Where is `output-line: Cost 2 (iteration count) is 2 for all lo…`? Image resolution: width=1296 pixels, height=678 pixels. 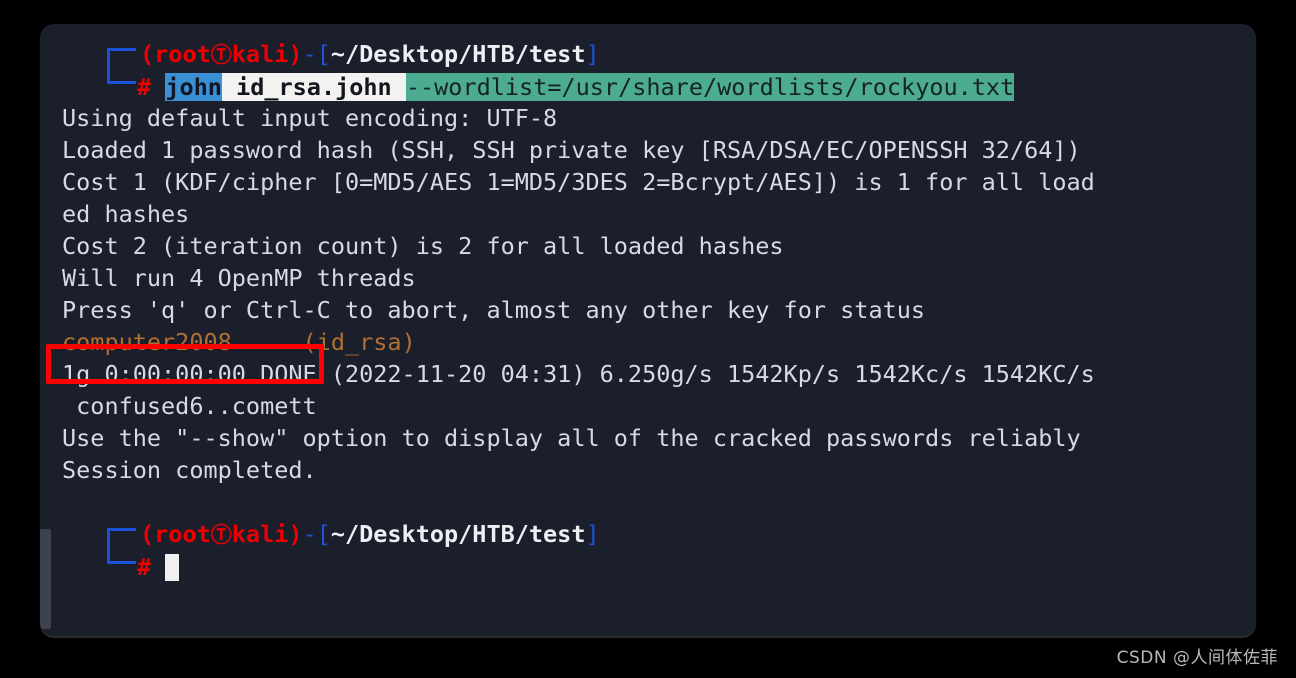 output-line: Cost 2 (iteration count) is 2 for all lo… is located at coordinates (423, 246).